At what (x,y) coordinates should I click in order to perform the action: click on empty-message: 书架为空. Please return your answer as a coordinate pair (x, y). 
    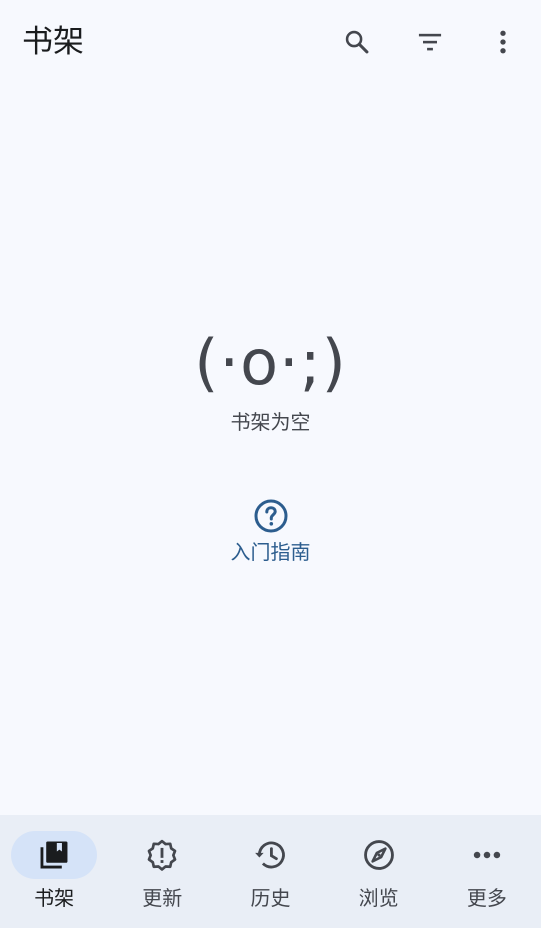
    Looking at the image, I should click on (270, 422).